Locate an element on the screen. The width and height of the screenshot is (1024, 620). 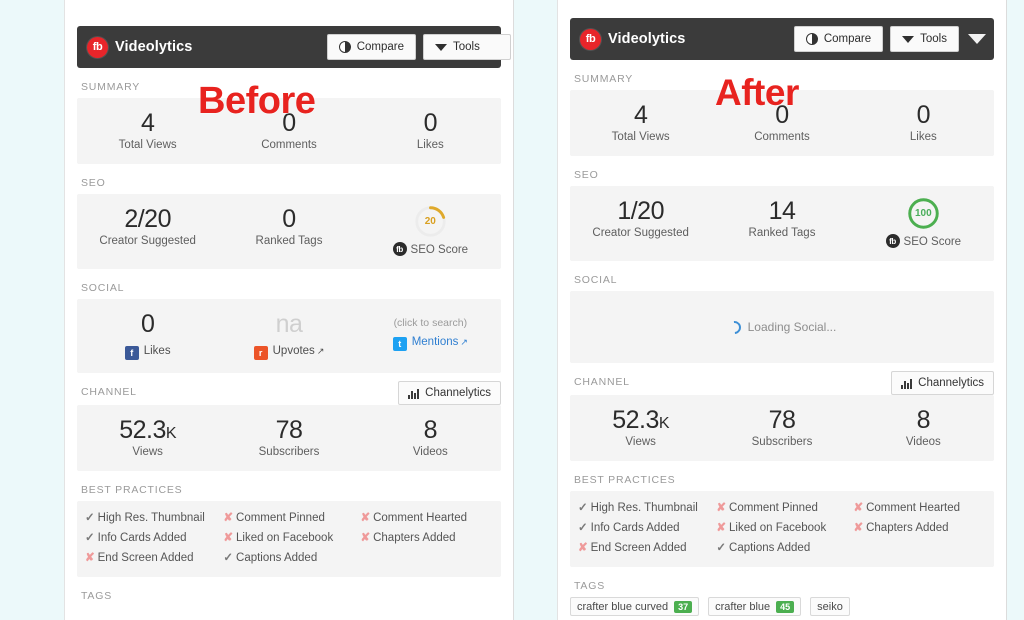
tag-chip: seiko is located at coordinates (830, 607).